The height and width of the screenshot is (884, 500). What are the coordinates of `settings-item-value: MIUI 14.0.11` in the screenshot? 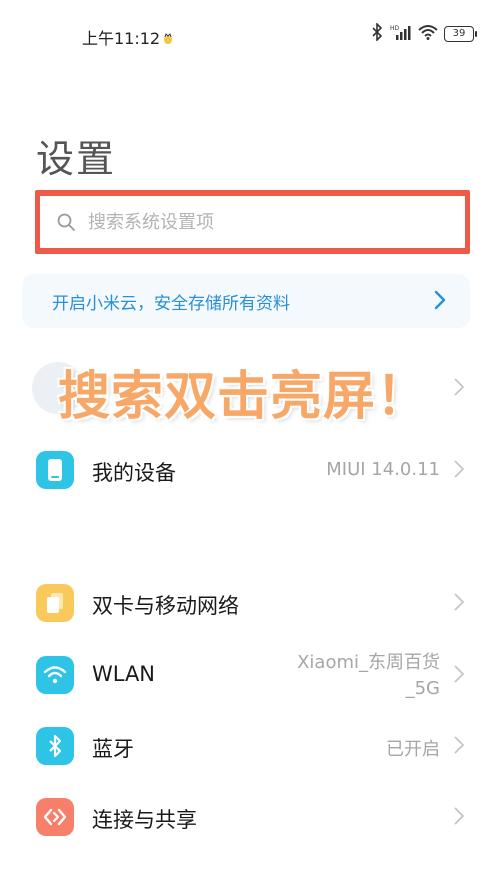 It's located at (383, 469).